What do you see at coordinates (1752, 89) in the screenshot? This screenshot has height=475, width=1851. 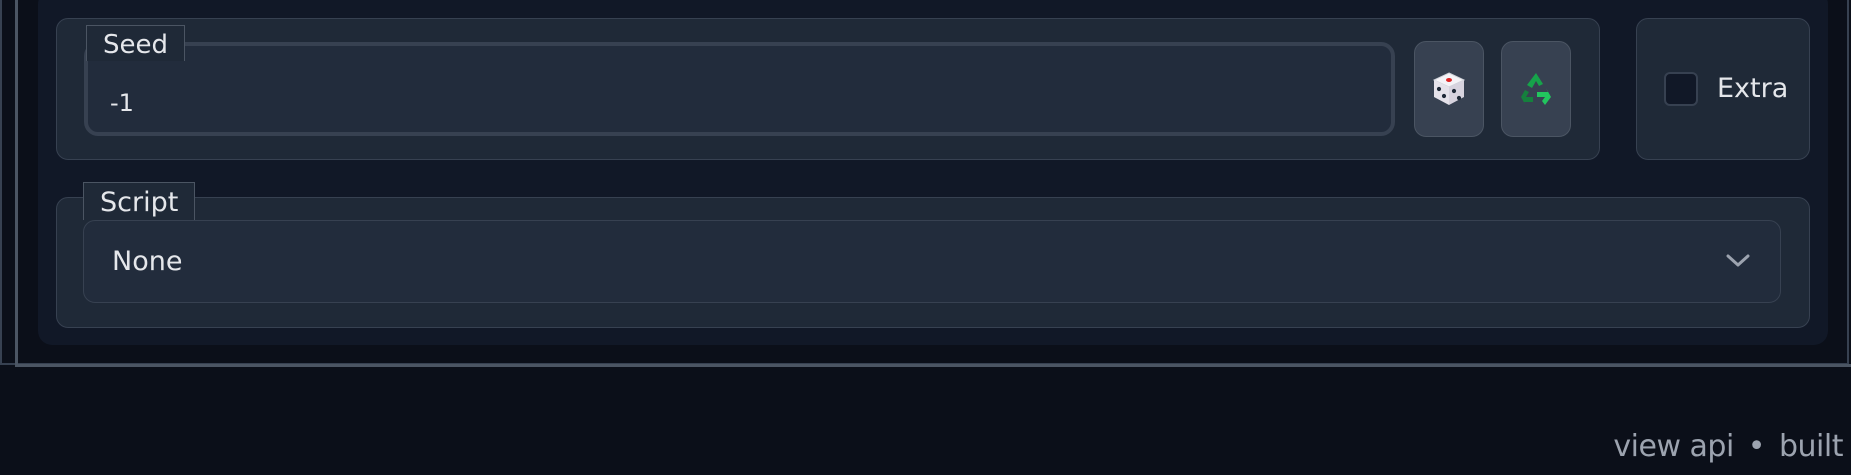 I see `extra-label: Extra` at bounding box center [1752, 89].